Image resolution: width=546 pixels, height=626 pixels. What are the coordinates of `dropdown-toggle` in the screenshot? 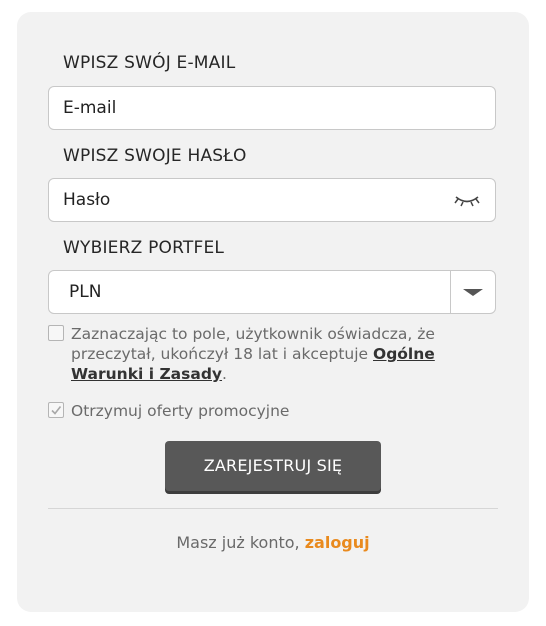 It's located at (472, 292).